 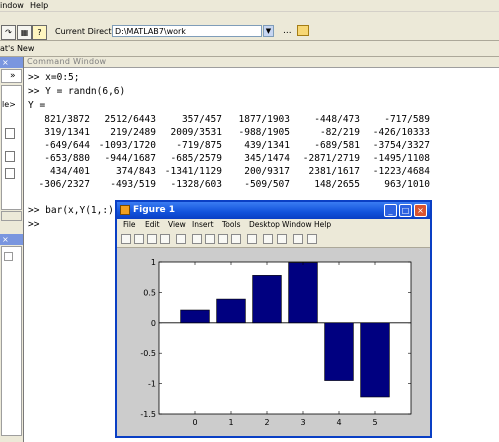 What do you see at coordinates (199, 145) in the screenshot?
I see `matrix-cell: -719/875` at bounding box center [199, 145].